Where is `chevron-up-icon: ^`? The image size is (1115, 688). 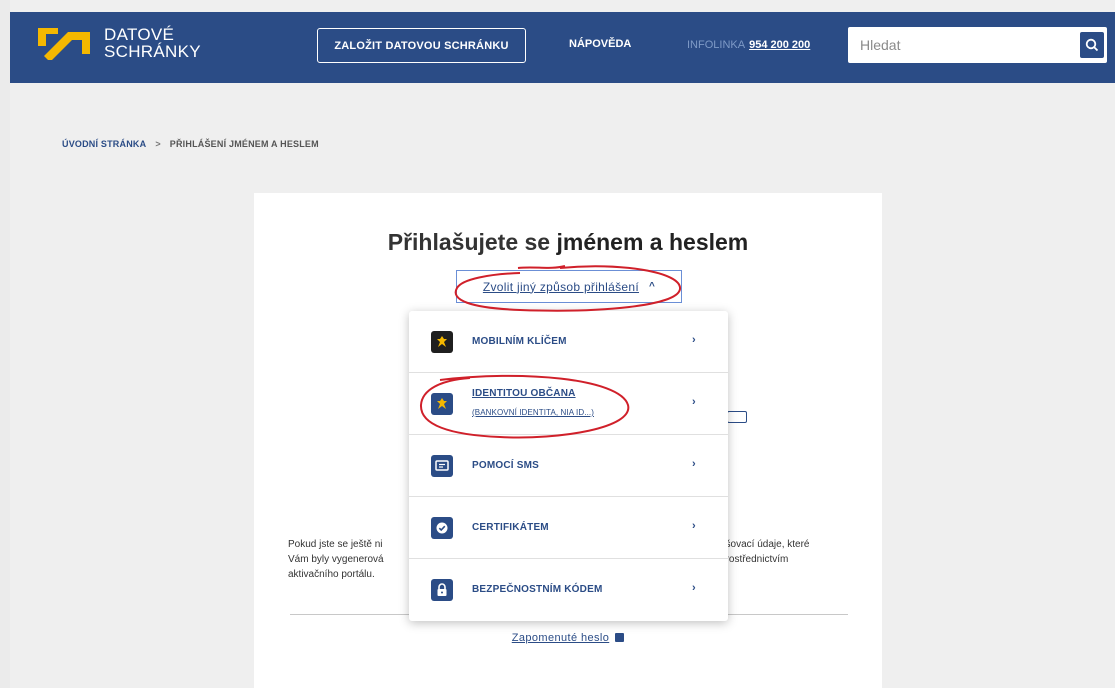
chevron-up-icon: ^ is located at coordinates (652, 286).